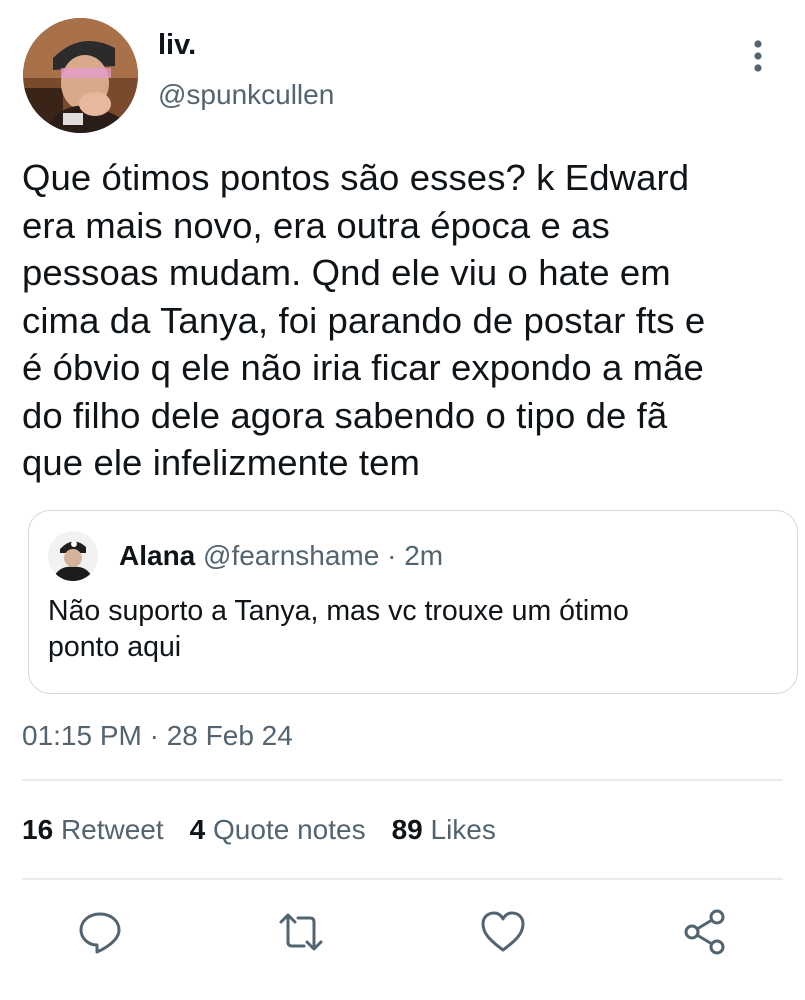 The width and height of the screenshot is (805, 1000). Describe the element at coordinates (246, 95) in the screenshot. I see `author-handle: @spunkcullen` at that location.